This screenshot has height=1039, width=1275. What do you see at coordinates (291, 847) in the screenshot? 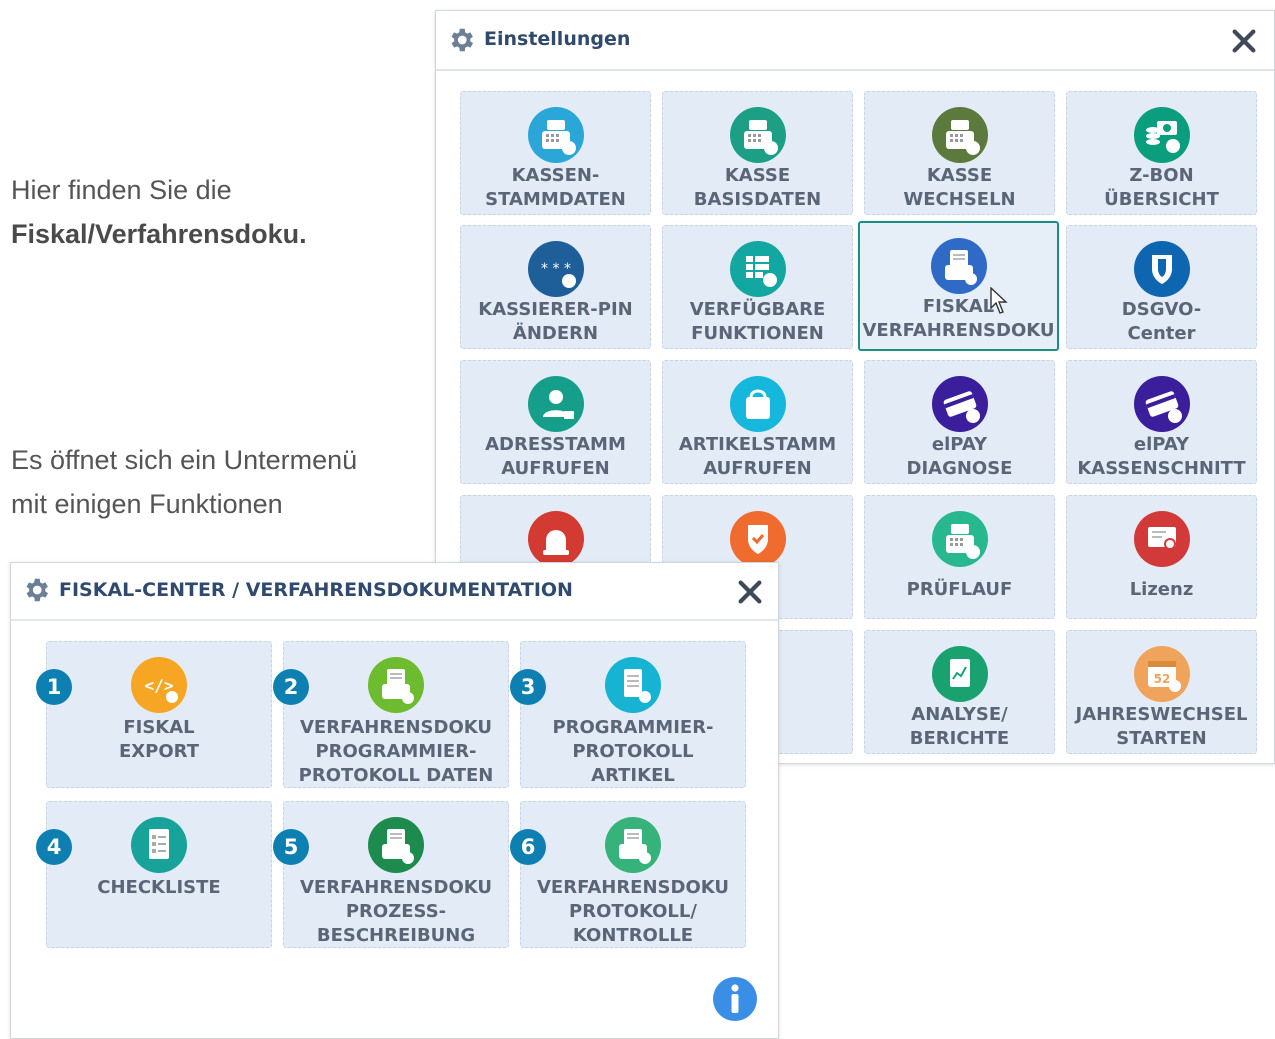
I see `step-number-badge: 5` at bounding box center [291, 847].